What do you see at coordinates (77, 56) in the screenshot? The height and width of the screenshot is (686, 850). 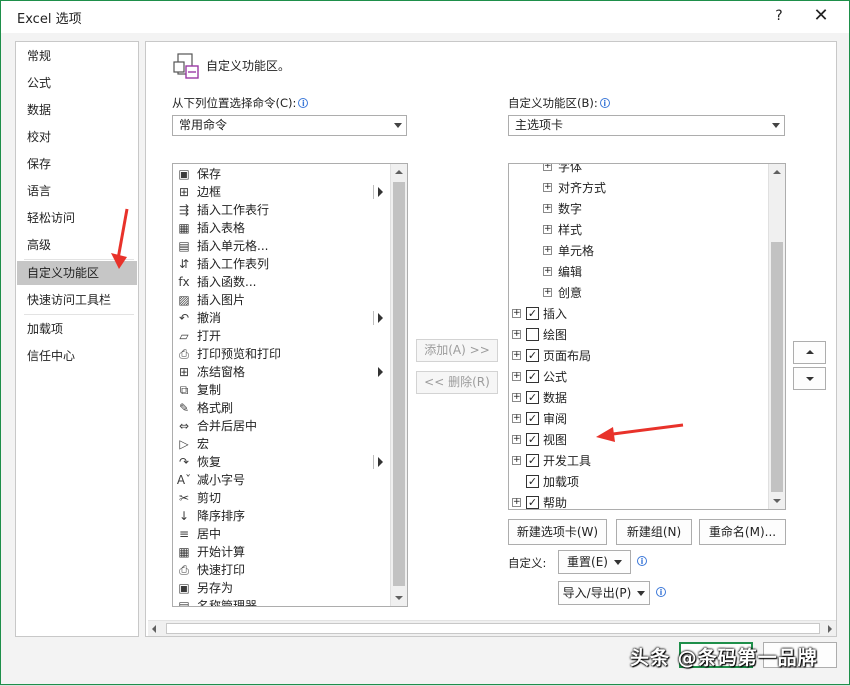 I see `nav-item-general: 常规` at bounding box center [77, 56].